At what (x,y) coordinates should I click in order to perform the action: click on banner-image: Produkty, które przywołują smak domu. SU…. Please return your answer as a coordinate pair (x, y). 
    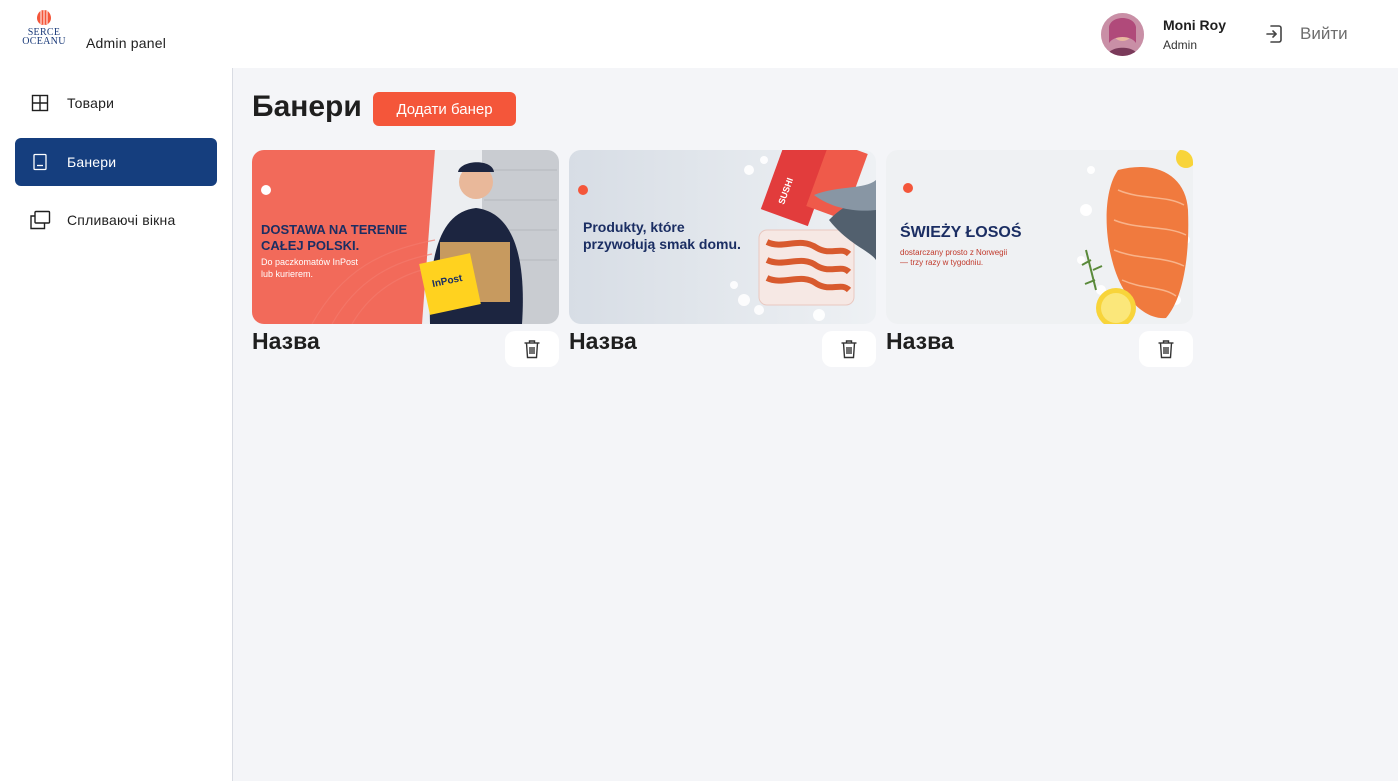
    Looking at the image, I should click on (722, 237).